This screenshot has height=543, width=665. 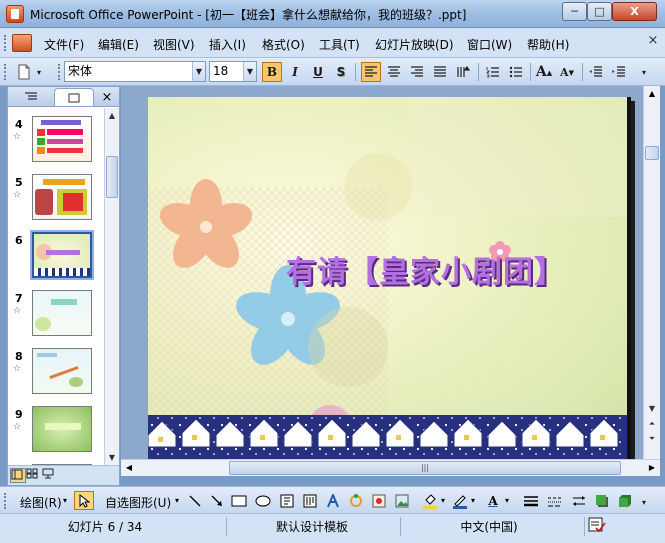 I want to click on menu-slideshow: 幻灯片放映(D), so click(x=414, y=44).